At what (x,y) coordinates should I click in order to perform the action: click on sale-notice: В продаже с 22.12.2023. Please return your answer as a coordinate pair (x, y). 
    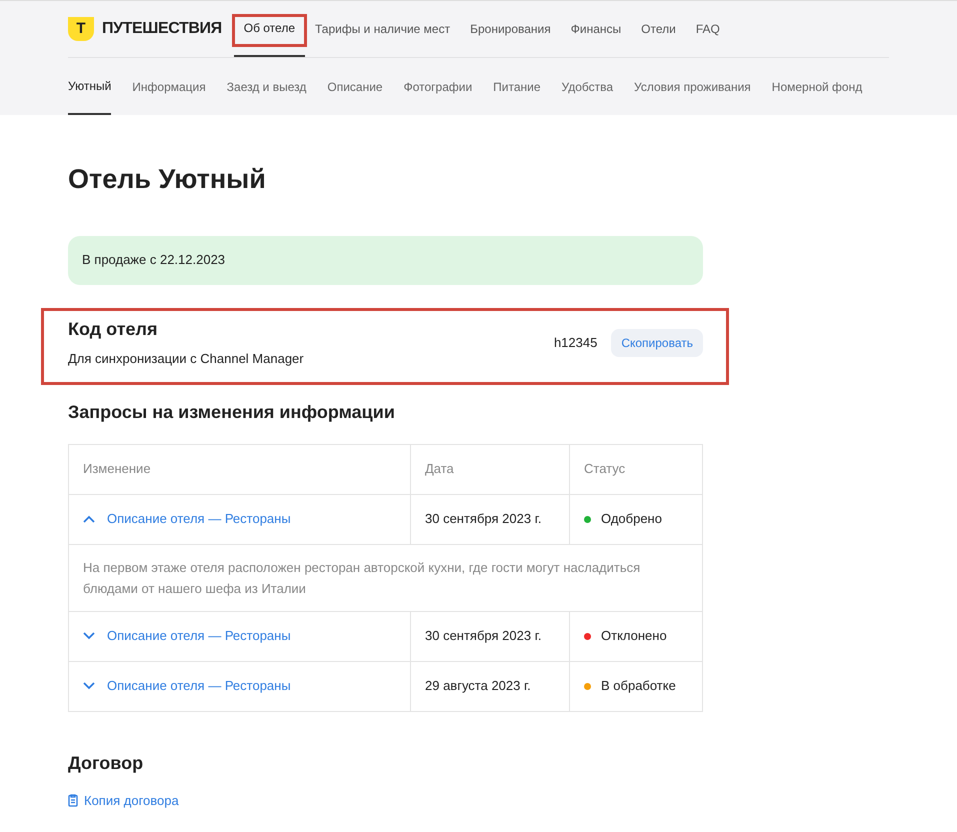
    Looking at the image, I should click on (385, 260).